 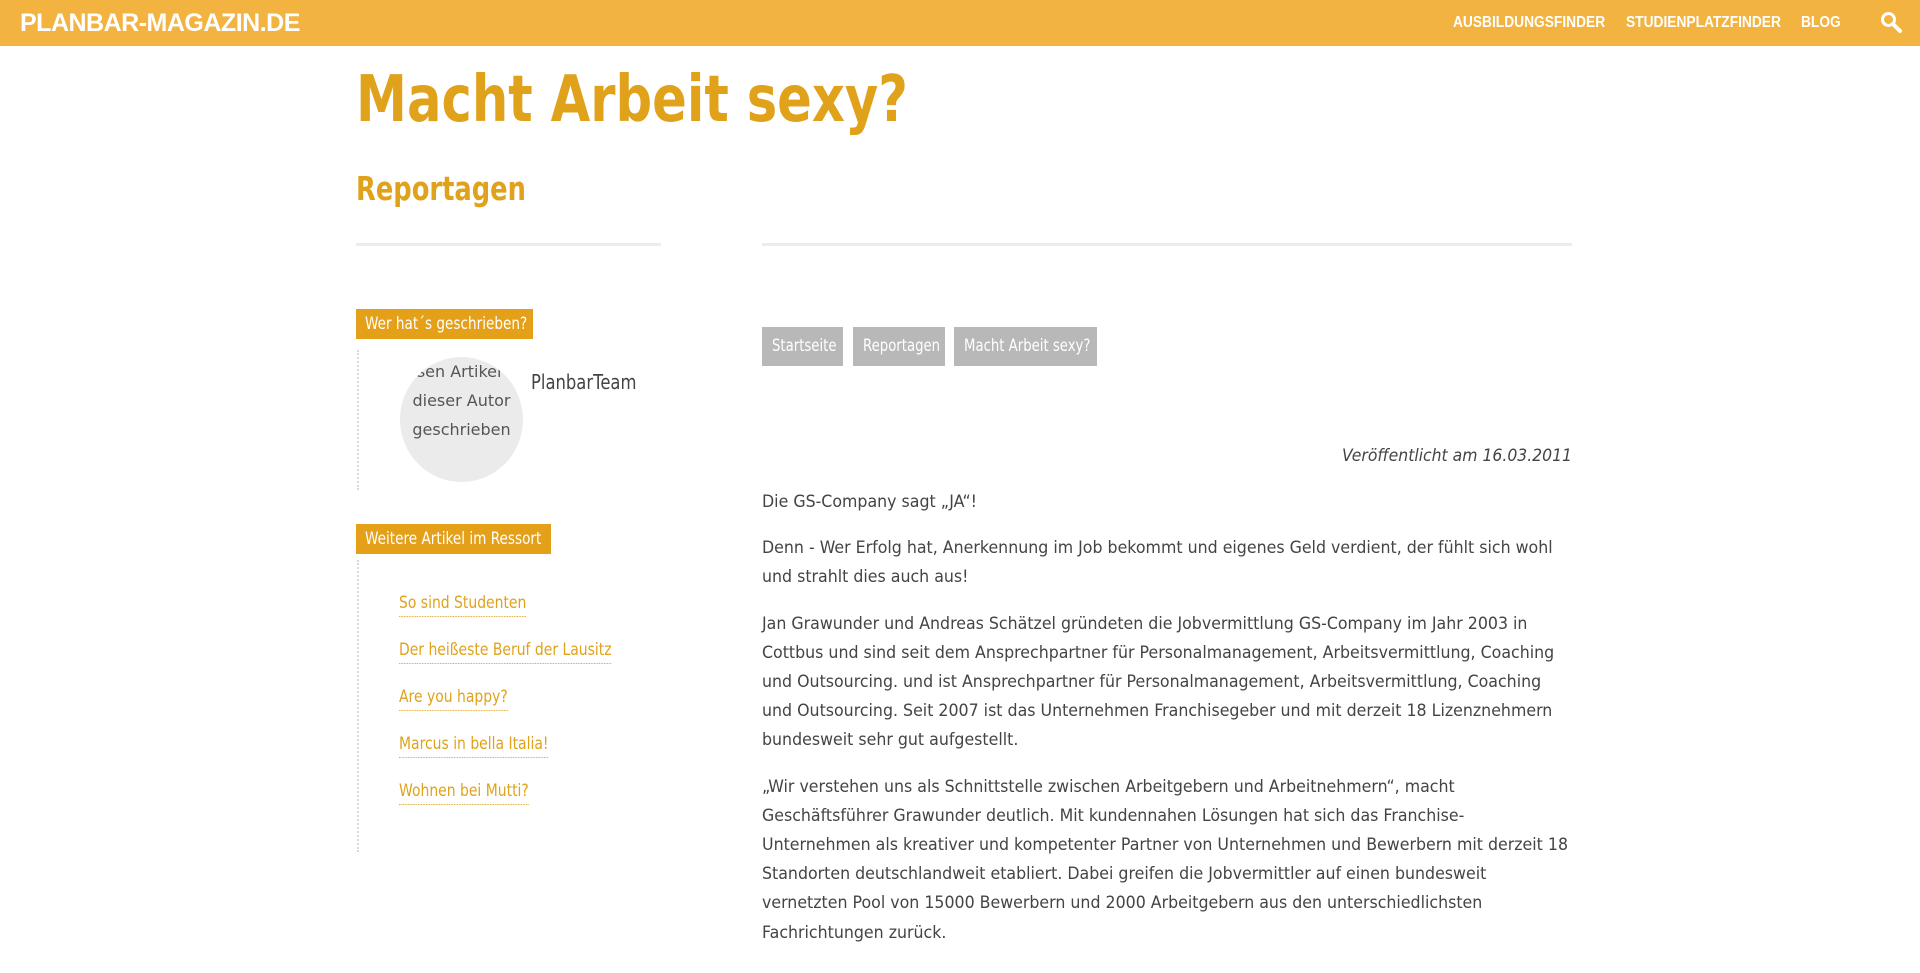 I want to click on more-articles-dotted-line, so click(x=358, y=706).